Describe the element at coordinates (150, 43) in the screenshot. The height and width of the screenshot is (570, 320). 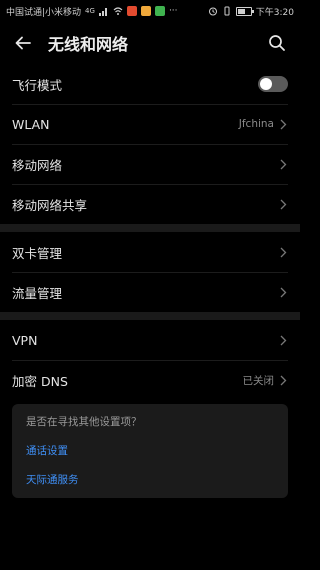
I see `app-bar: 无线和网络` at that location.